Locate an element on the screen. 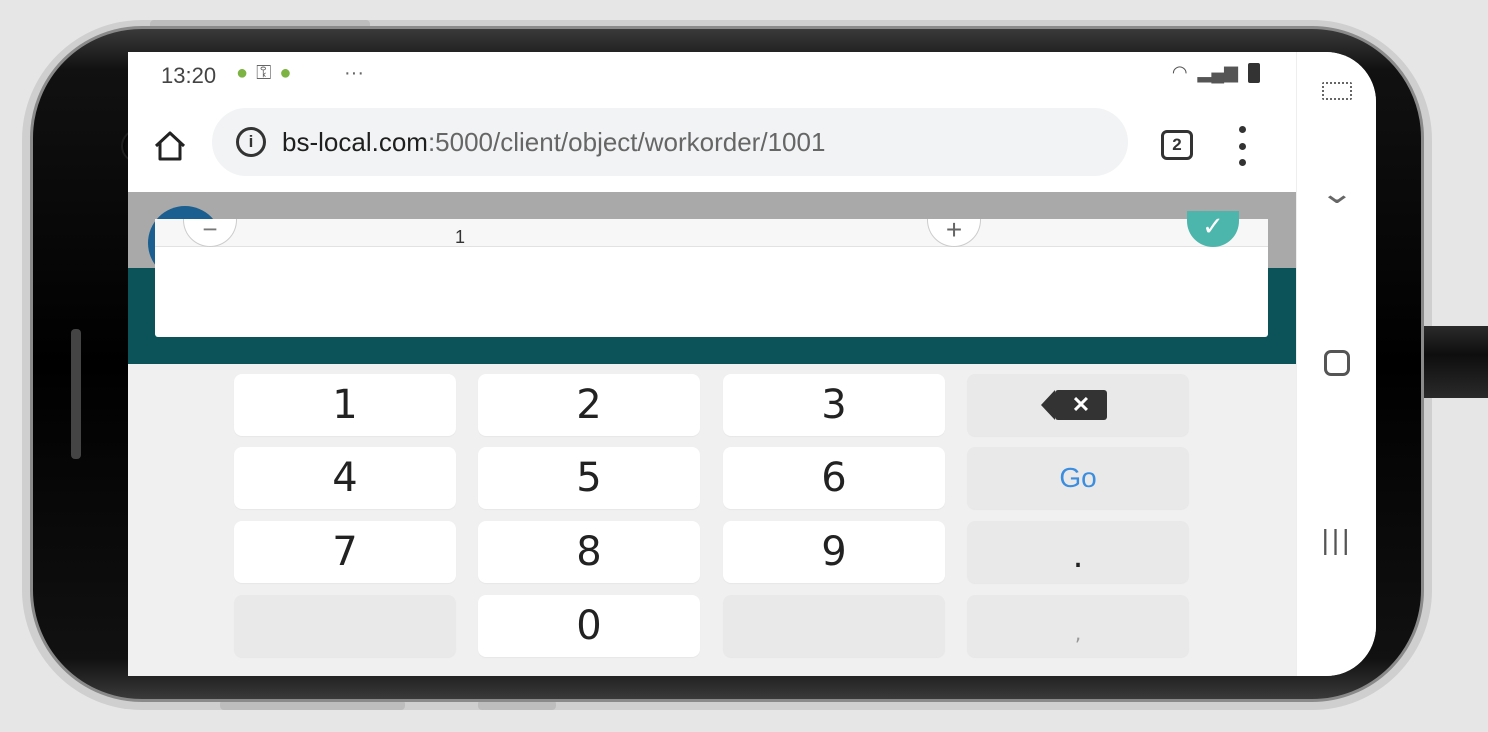 This screenshot has width=1488, height=732. key-8: 8 is located at coordinates (589, 552).